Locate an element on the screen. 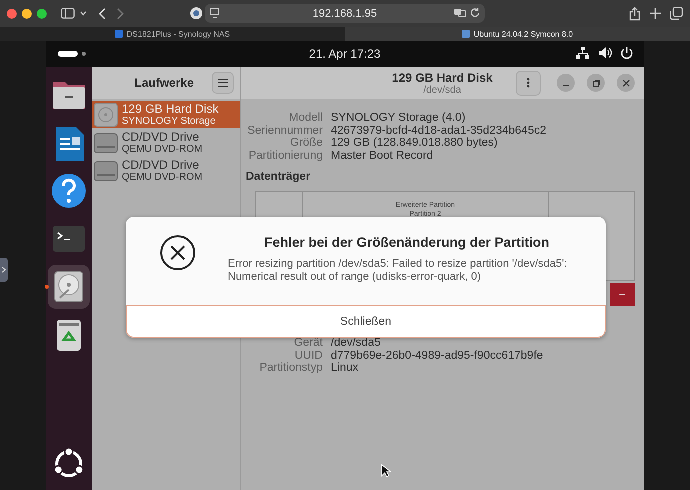 This screenshot has width=690, height=490. delete-partition-button: − is located at coordinates (622, 294).